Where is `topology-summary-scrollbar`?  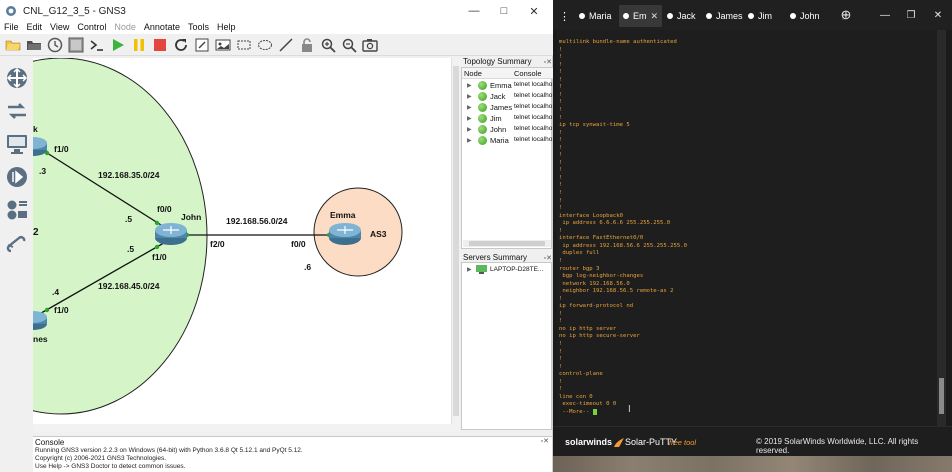 topology-summary-scrollbar is located at coordinates (507, 243).